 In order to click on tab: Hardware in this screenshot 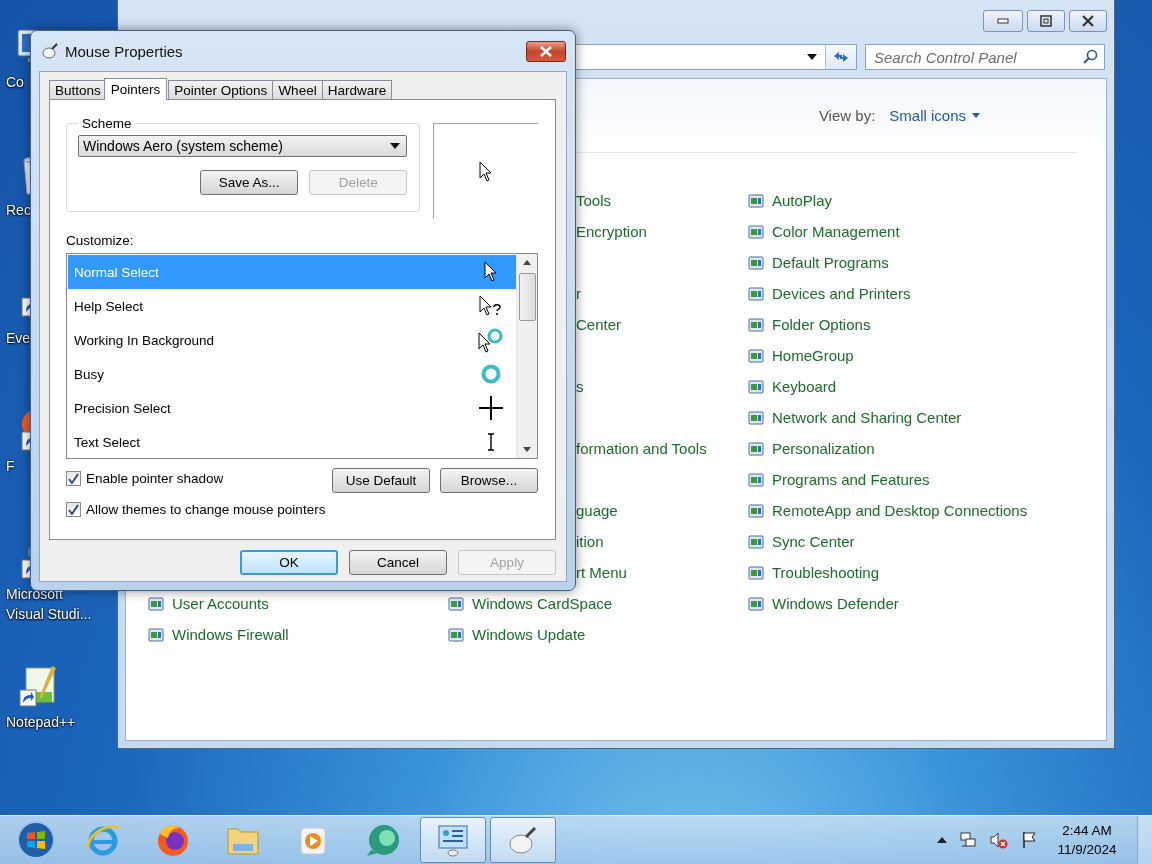, I will do `click(357, 89)`.